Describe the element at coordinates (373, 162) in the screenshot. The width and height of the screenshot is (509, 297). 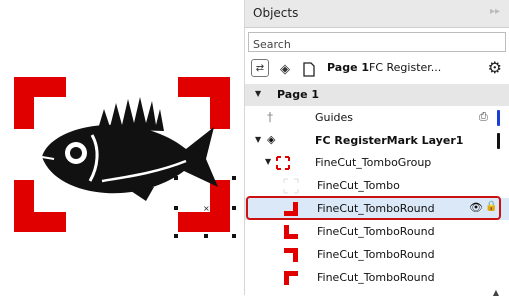
I see `group-label: FineCut_TomboGroup` at that location.